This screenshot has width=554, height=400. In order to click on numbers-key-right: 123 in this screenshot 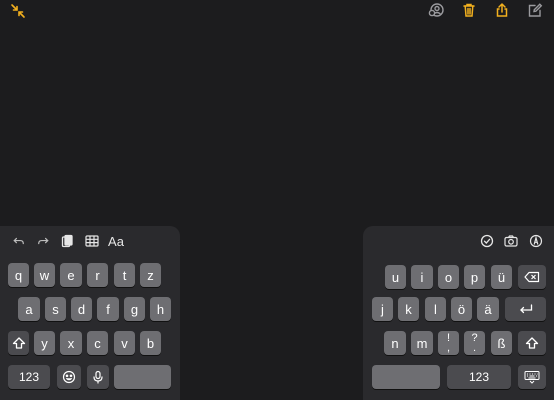, I will do `click(479, 377)`.